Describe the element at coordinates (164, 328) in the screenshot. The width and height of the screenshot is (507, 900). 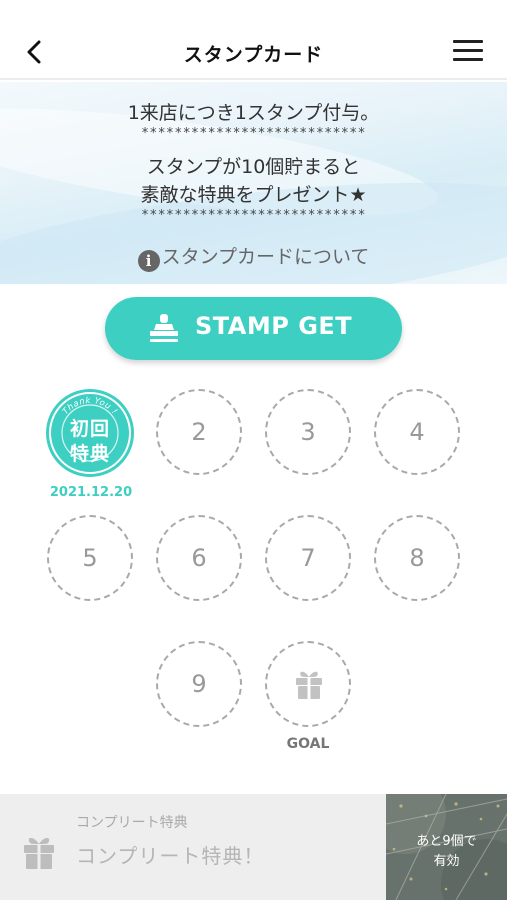
I see `stamp-icon` at that location.